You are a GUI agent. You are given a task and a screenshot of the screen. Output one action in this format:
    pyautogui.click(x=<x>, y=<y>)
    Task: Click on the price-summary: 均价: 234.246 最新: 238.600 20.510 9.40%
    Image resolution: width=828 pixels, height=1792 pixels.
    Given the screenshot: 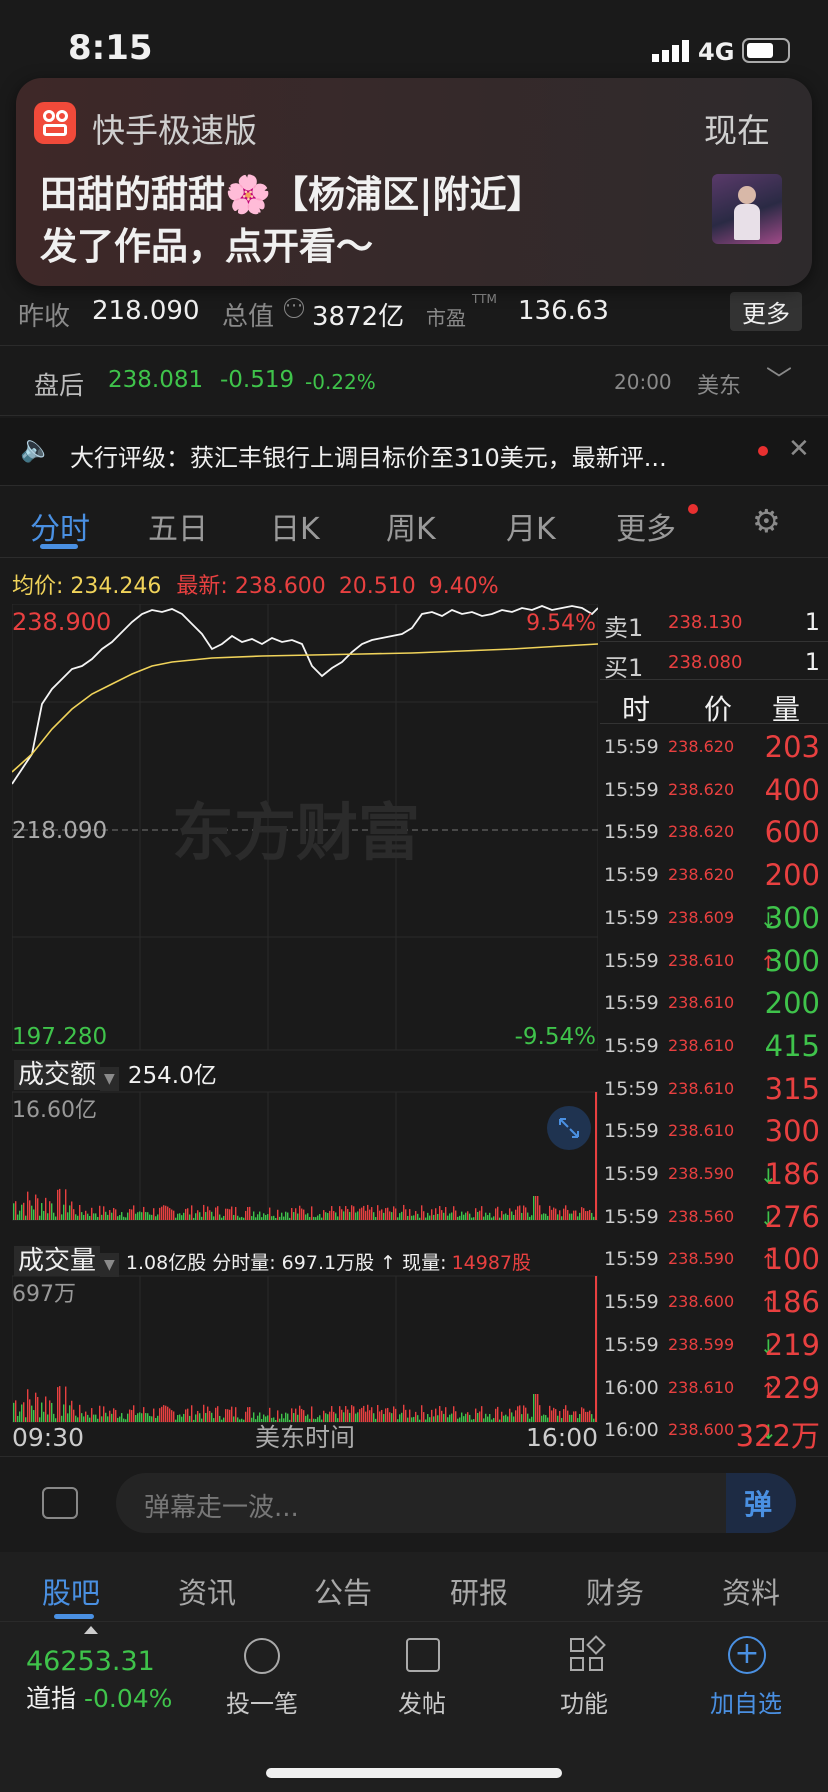 What is the action you would take?
    pyautogui.click(x=312, y=583)
    